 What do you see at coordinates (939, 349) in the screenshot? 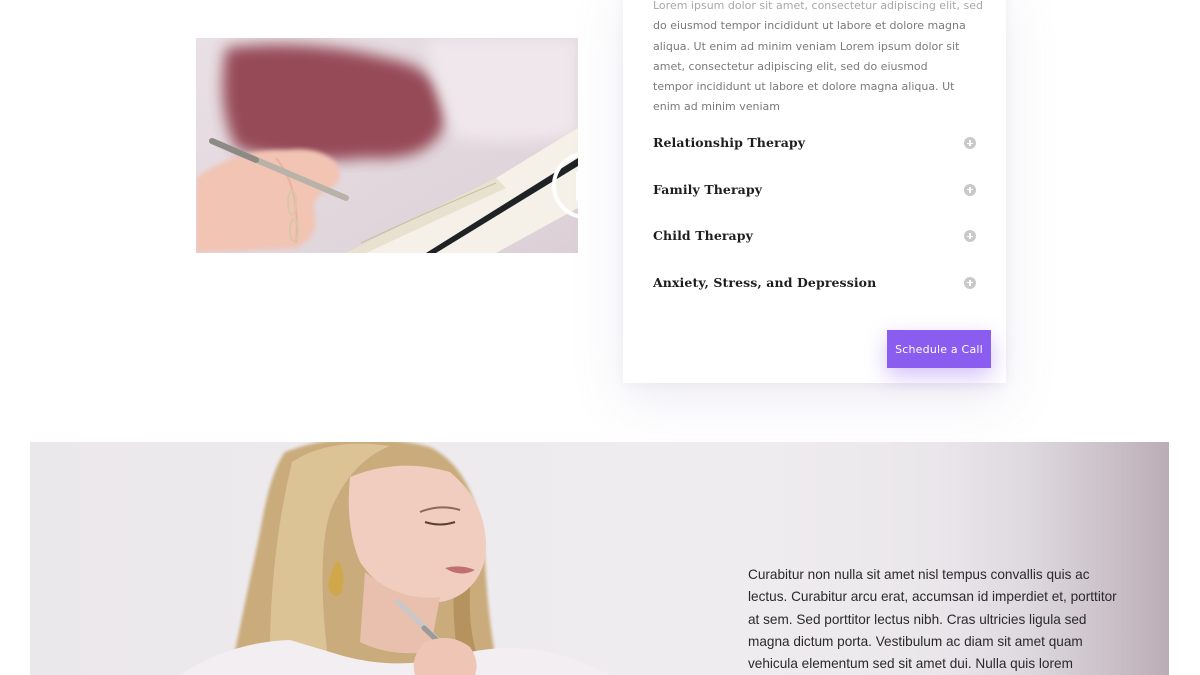
I see `schedule-call-button: Schedule a Call` at bounding box center [939, 349].